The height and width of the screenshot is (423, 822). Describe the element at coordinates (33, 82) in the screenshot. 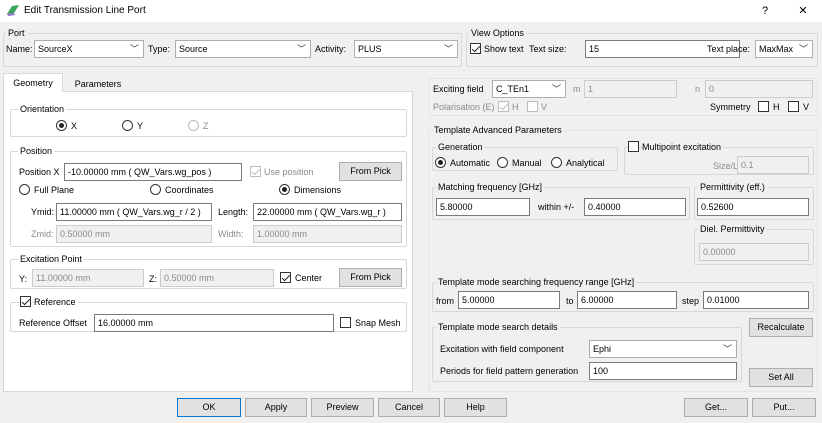

I see `tab-geometry: Geometry` at that location.